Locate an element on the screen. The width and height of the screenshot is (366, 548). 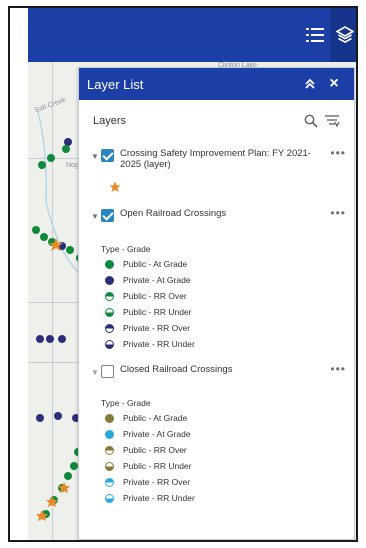
layers-label: Layers is located at coordinates (110, 121).